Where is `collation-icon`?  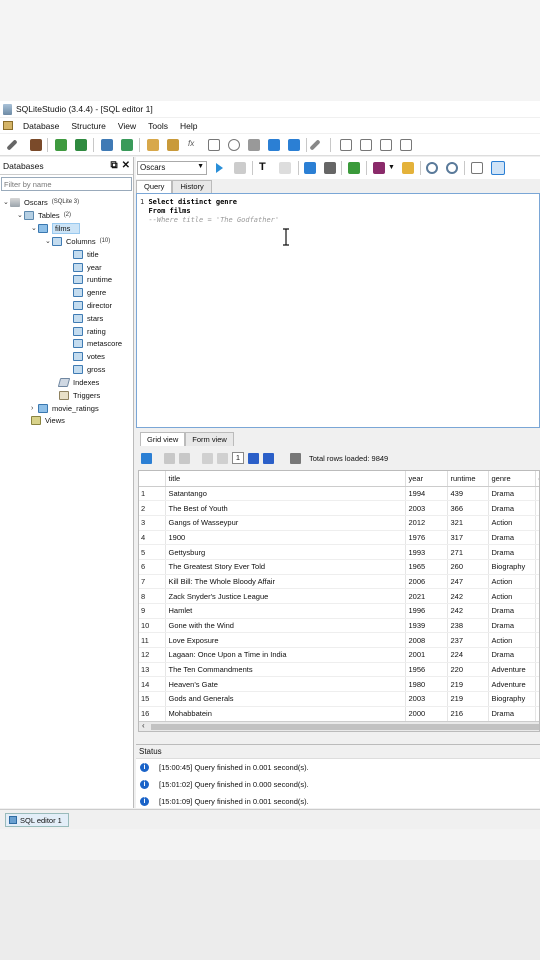 collation-icon is located at coordinates (234, 145).